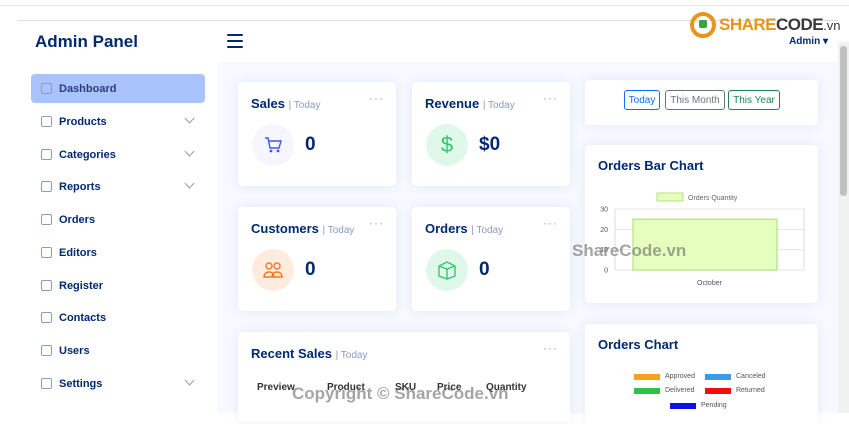 The height and width of the screenshot is (424, 849). What do you see at coordinates (606, 271) in the screenshot?
I see `y-tick-label: 0` at bounding box center [606, 271].